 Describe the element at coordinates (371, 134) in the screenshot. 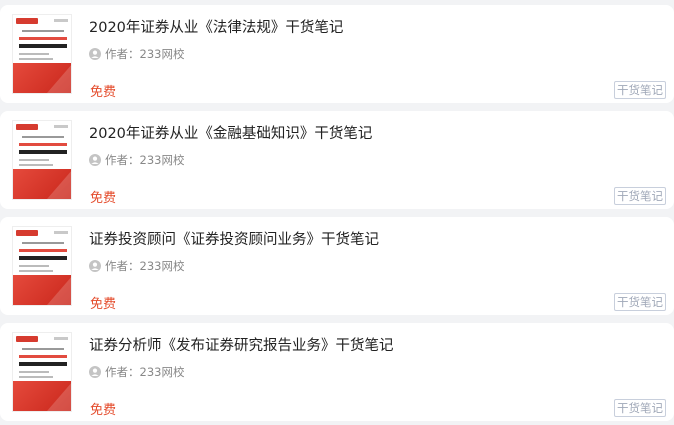

I see `note-title: 2020年证券从业《金融基础知识》干货笔记` at that location.